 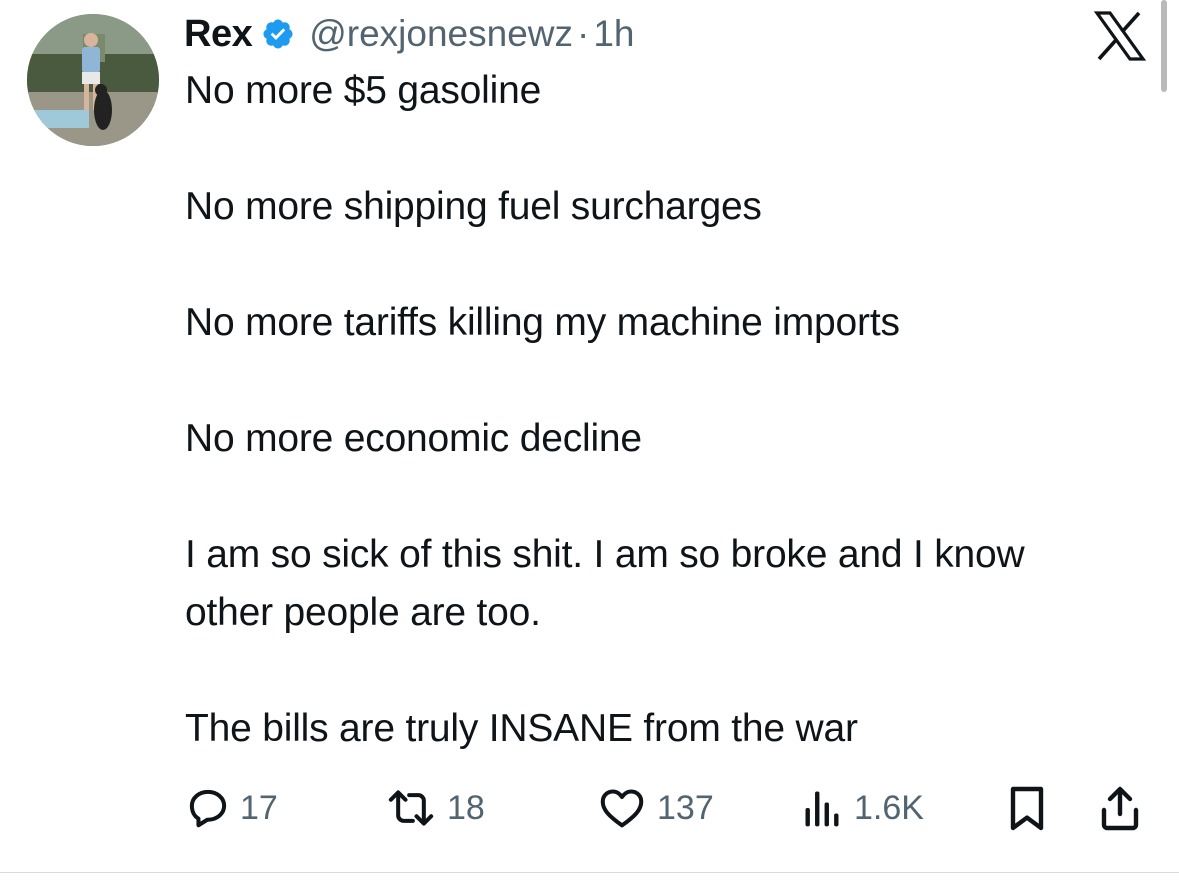 What do you see at coordinates (473, 206) in the screenshot?
I see `tweet-line: No more shipping fuel surcharges` at bounding box center [473, 206].